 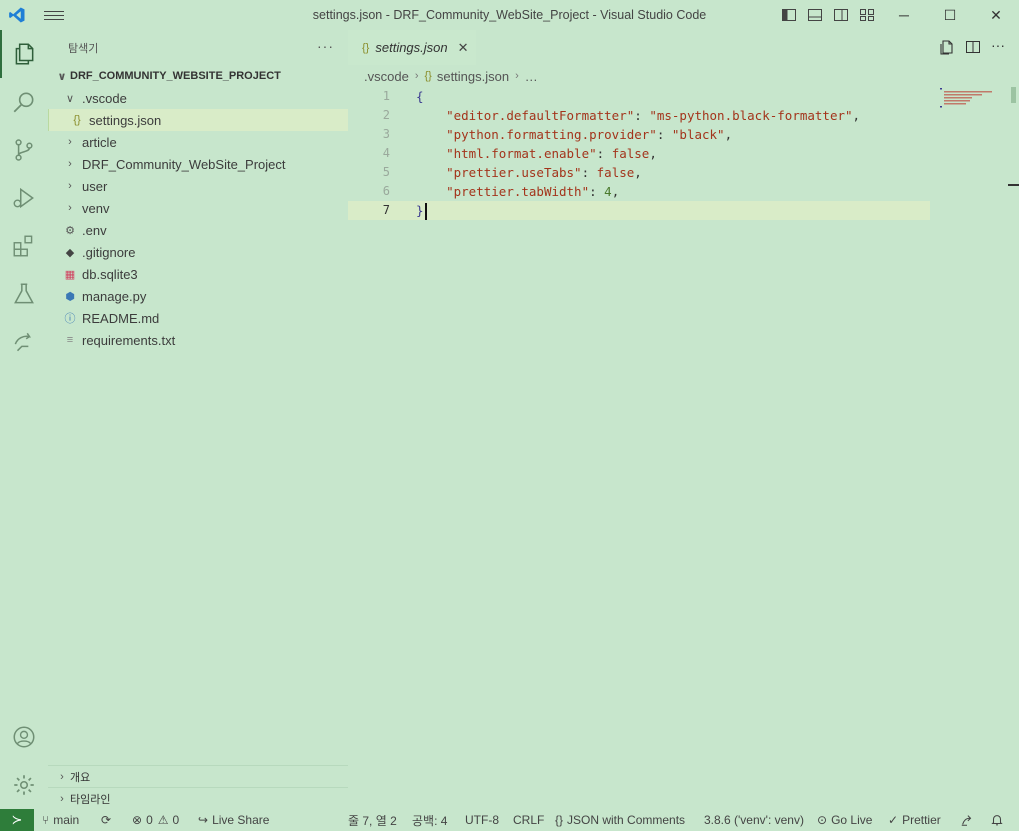 What do you see at coordinates (372, 820) in the screenshot?
I see `cursor-position: 줄 7, 열 2` at bounding box center [372, 820].